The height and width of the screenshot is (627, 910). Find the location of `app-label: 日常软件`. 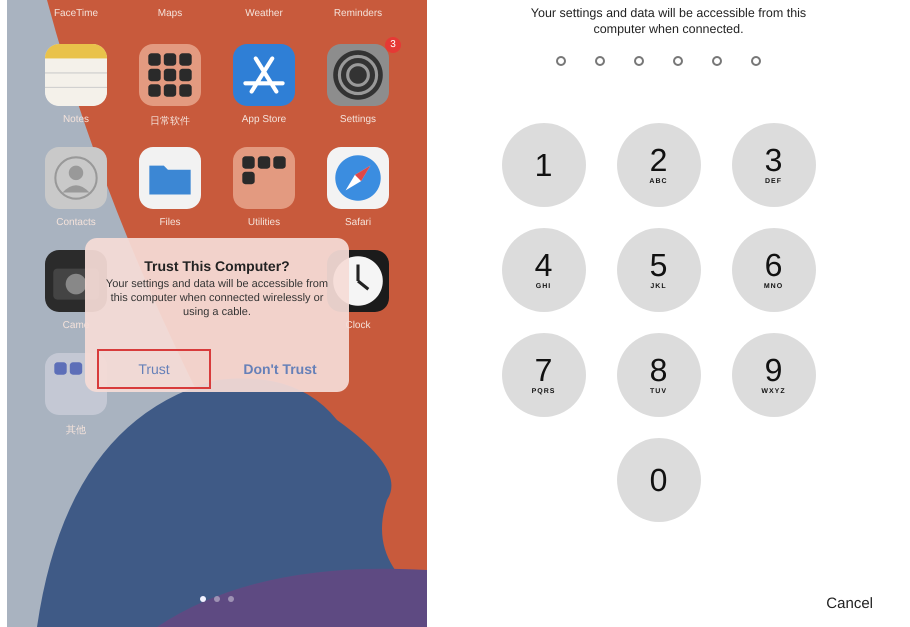

app-label: 日常软件 is located at coordinates (170, 121).